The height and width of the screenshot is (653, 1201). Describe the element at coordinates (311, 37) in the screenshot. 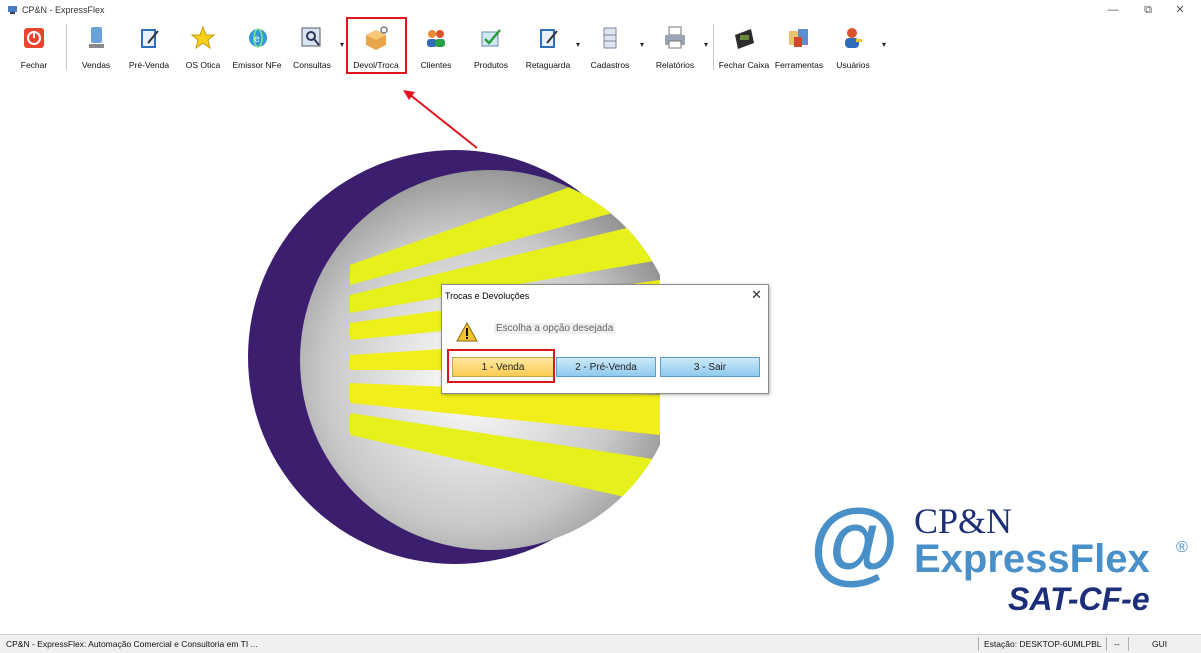

I see `search-window-icon` at that location.